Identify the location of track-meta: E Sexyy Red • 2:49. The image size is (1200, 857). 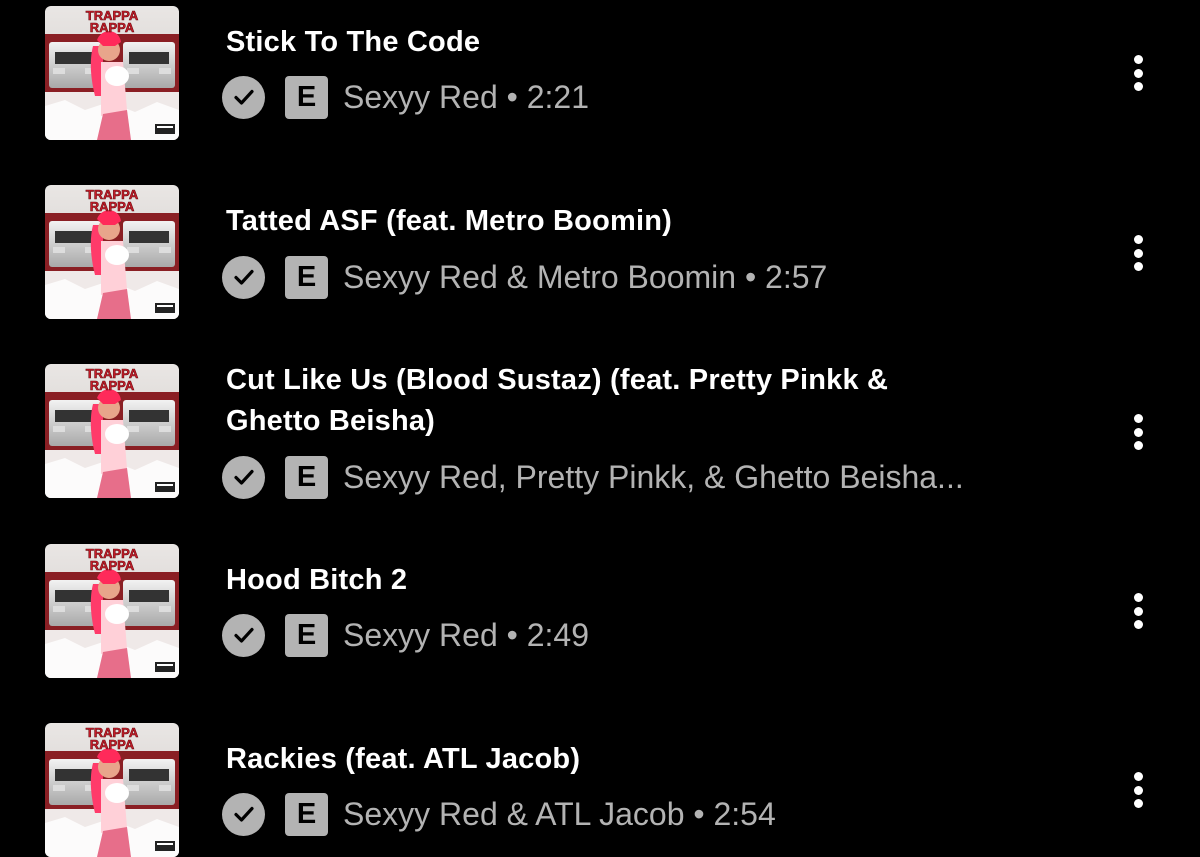
(405, 635).